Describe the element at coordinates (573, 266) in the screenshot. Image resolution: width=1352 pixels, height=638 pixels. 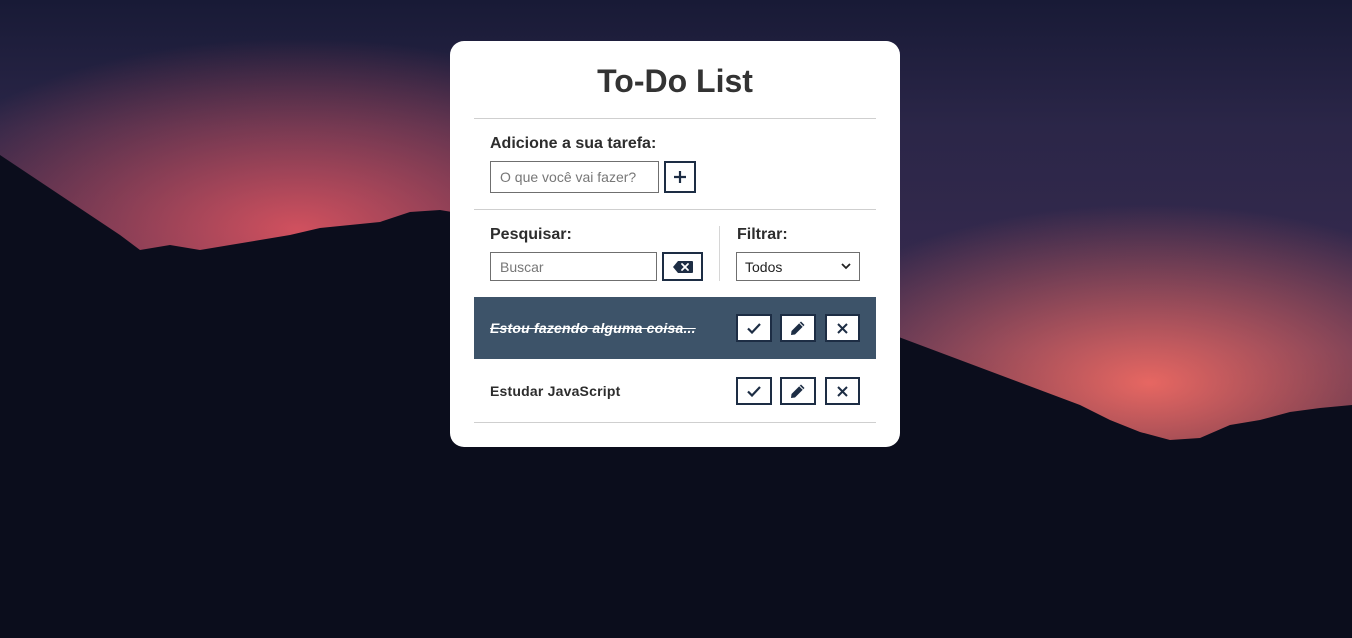
I see `search-input` at that location.